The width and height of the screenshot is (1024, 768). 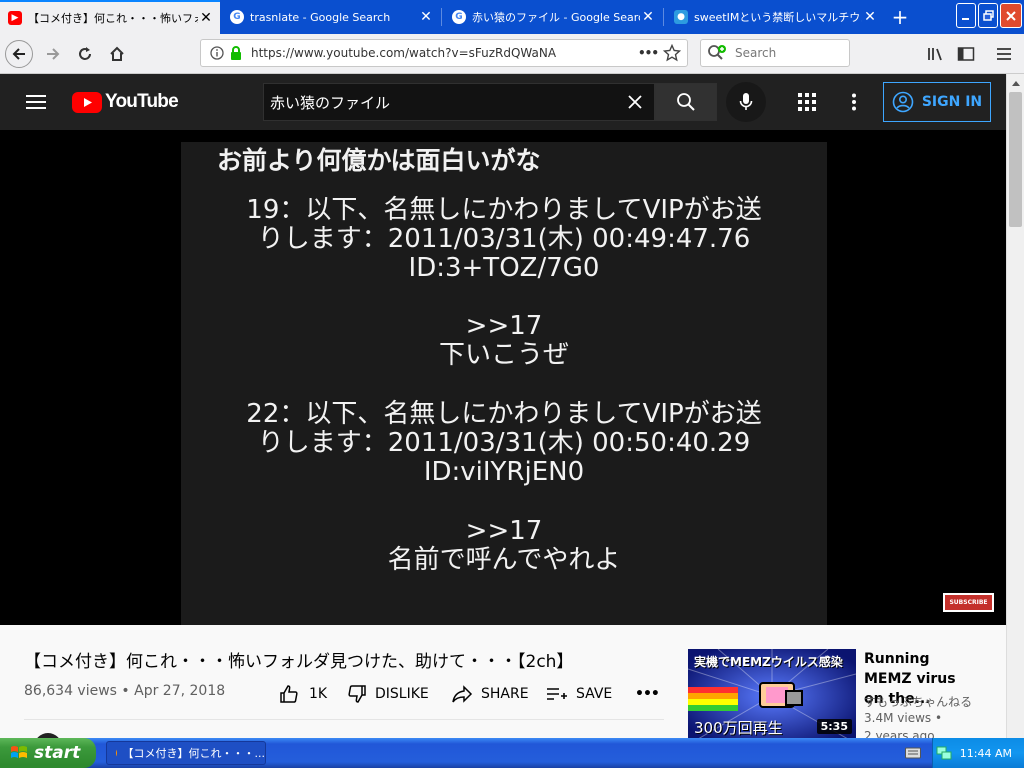 I want to click on library-icon, so click(x=935, y=54).